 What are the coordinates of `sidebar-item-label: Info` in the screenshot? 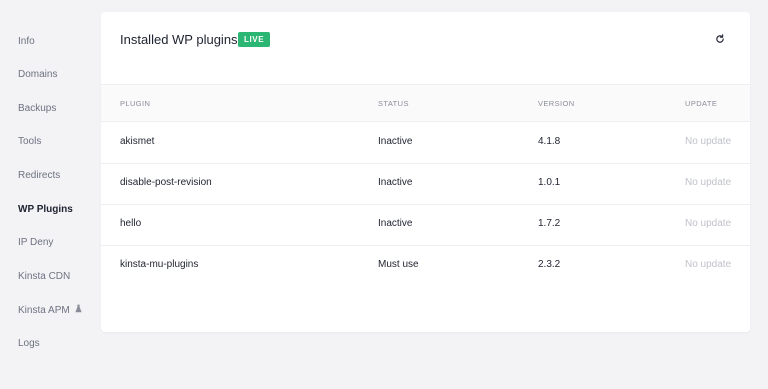 It's located at (26, 41).